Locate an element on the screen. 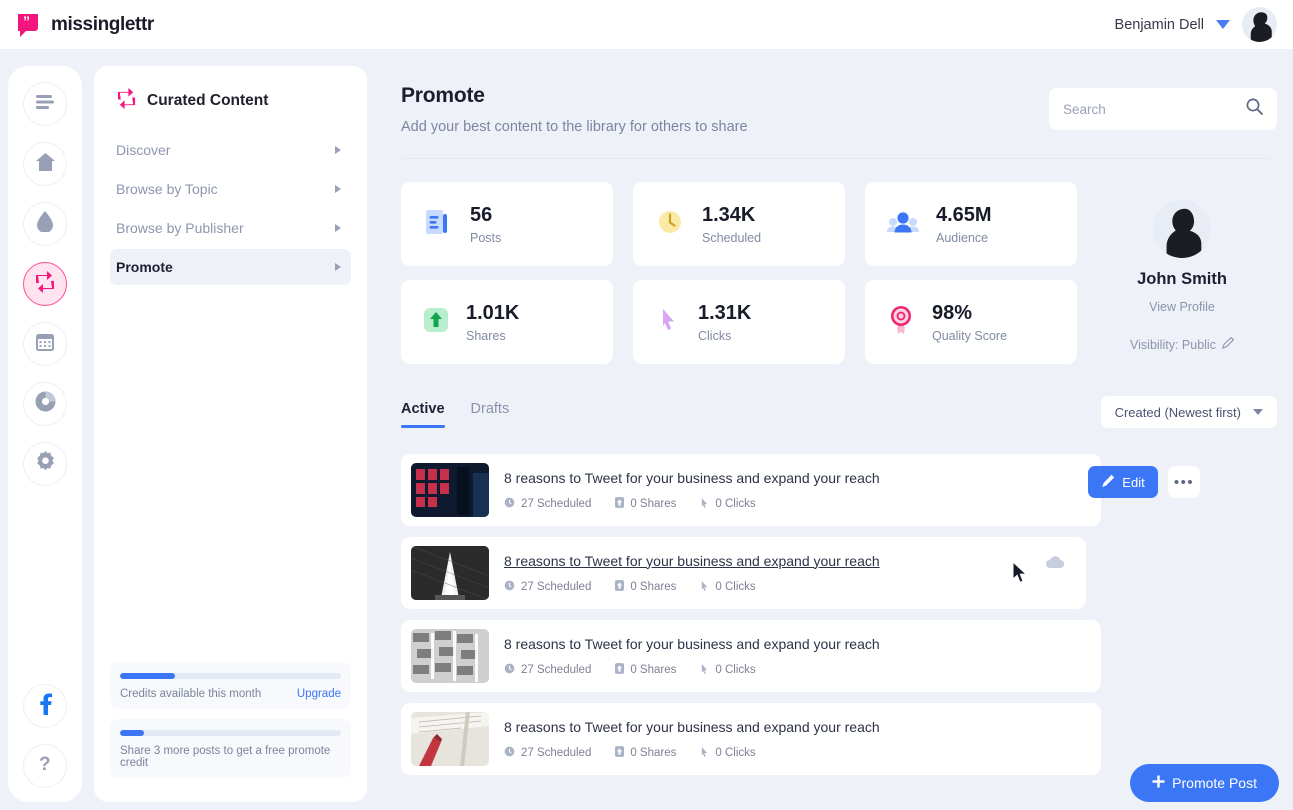 This screenshot has height=810, width=1293. cursor-pointer-icon is located at coordinates (704, 587).